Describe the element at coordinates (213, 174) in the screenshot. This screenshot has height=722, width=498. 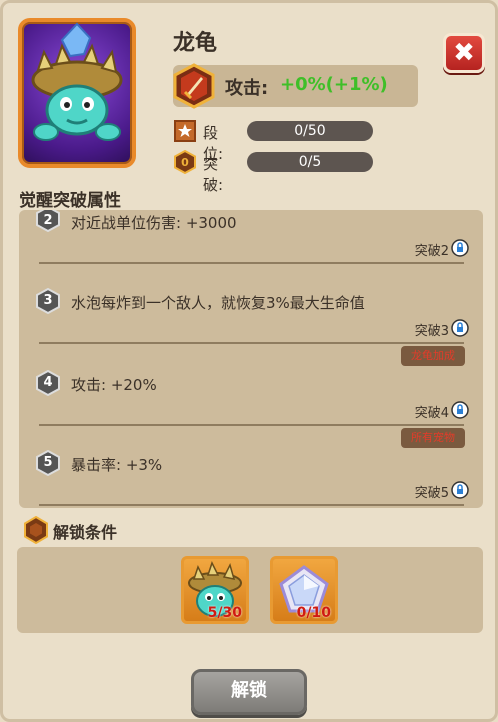
I see `breakthrough-label: 突破:` at that location.